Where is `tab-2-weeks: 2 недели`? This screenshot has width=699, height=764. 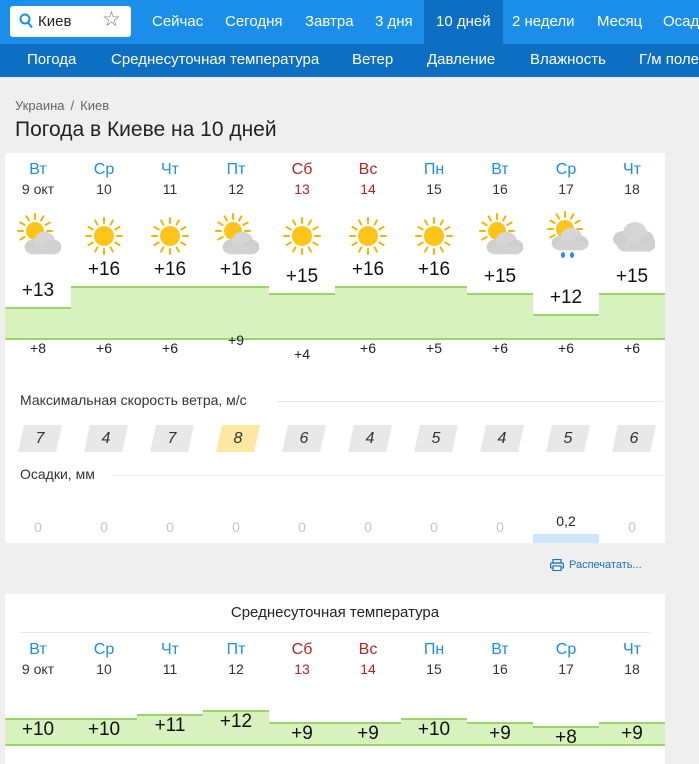 tab-2-weeks: 2 недели is located at coordinates (543, 21).